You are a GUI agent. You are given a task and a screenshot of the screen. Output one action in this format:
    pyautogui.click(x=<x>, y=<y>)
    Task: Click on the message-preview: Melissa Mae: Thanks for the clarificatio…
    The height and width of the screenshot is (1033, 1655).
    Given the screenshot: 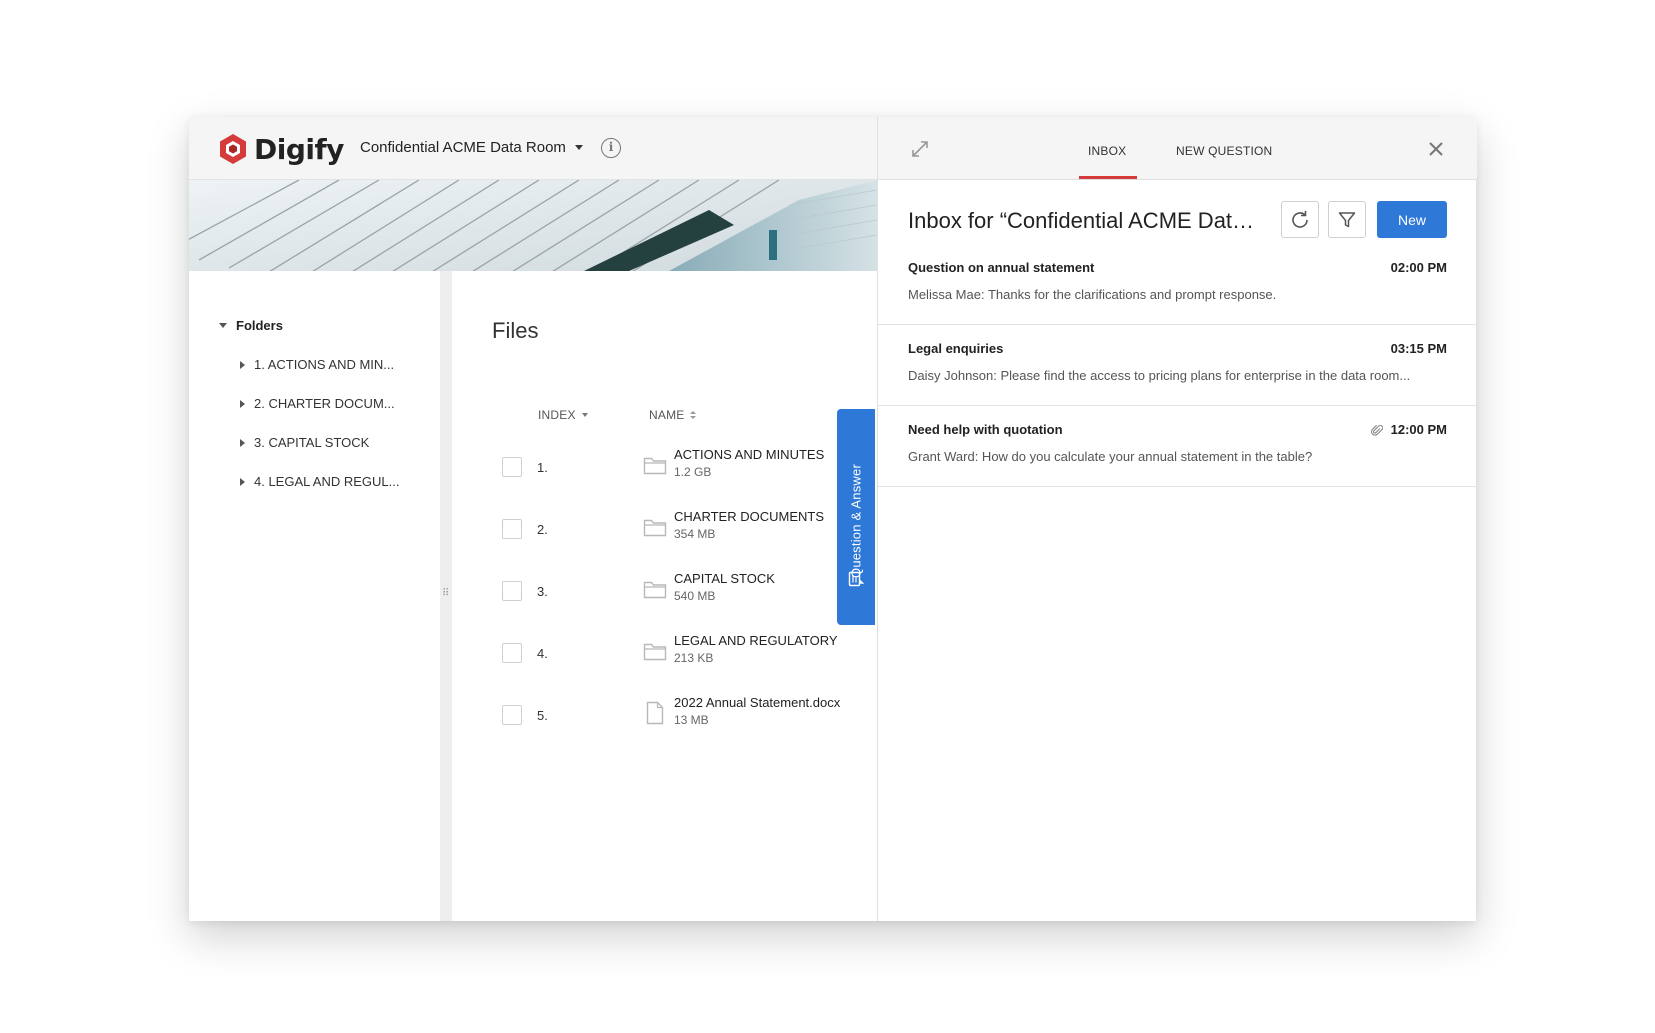 What is the action you would take?
    pyautogui.click(x=1092, y=294)
    